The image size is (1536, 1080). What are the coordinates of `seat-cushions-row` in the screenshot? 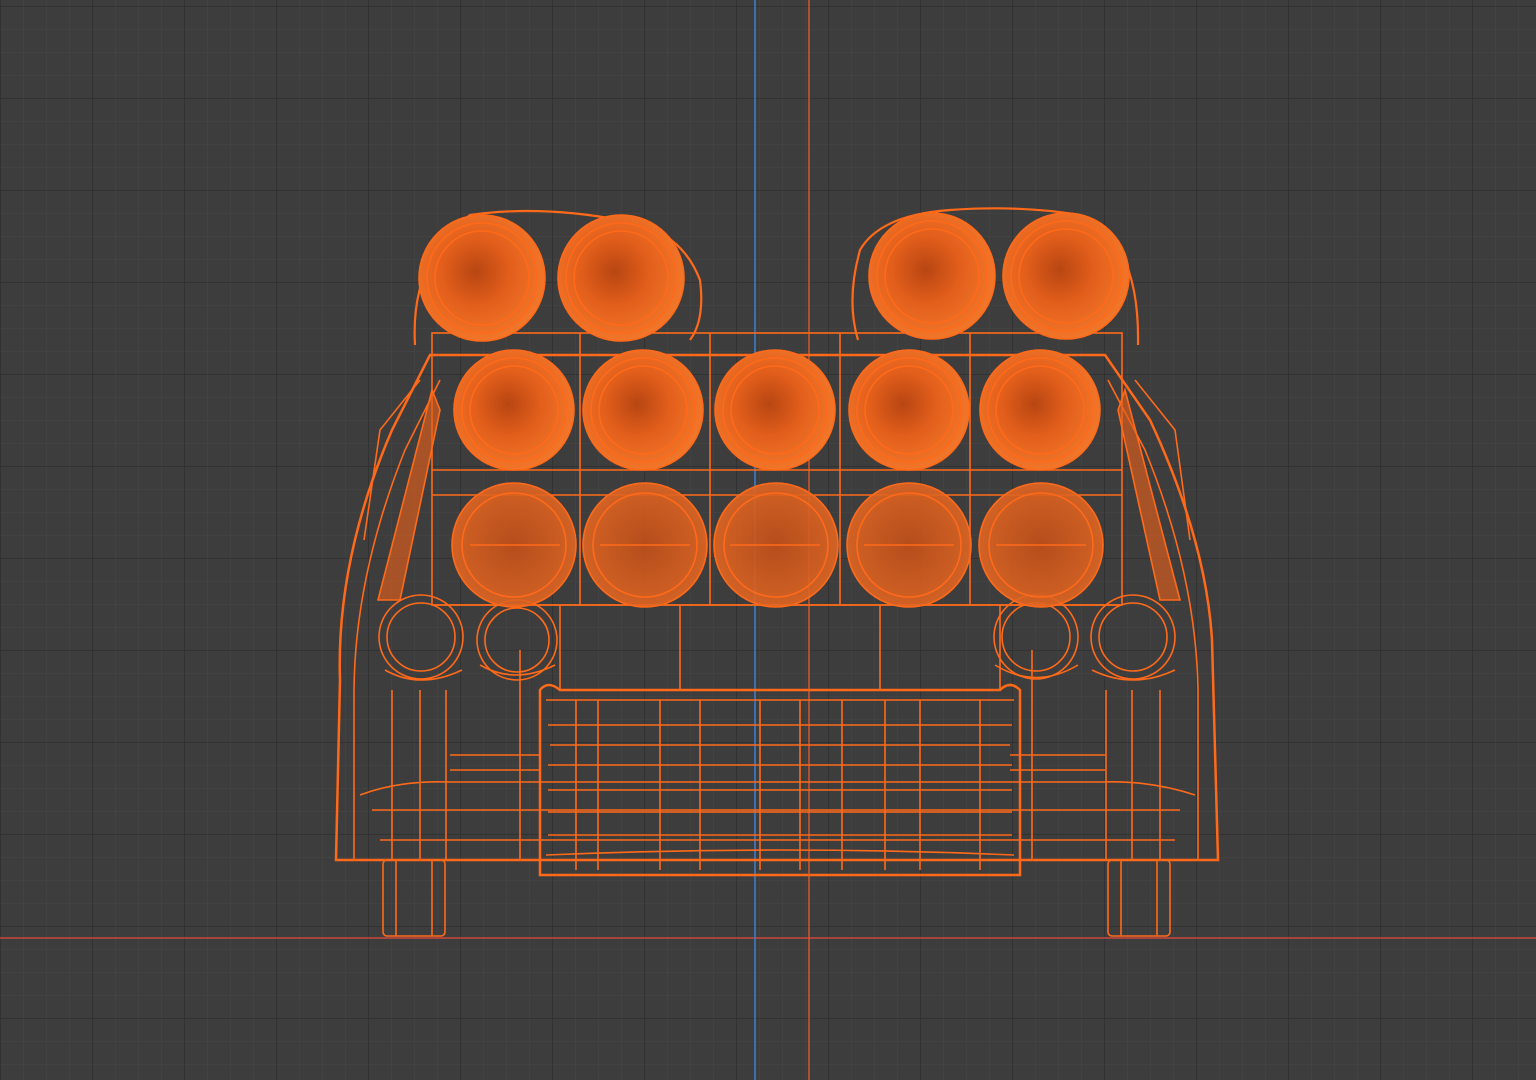 It's located at (777, 545).